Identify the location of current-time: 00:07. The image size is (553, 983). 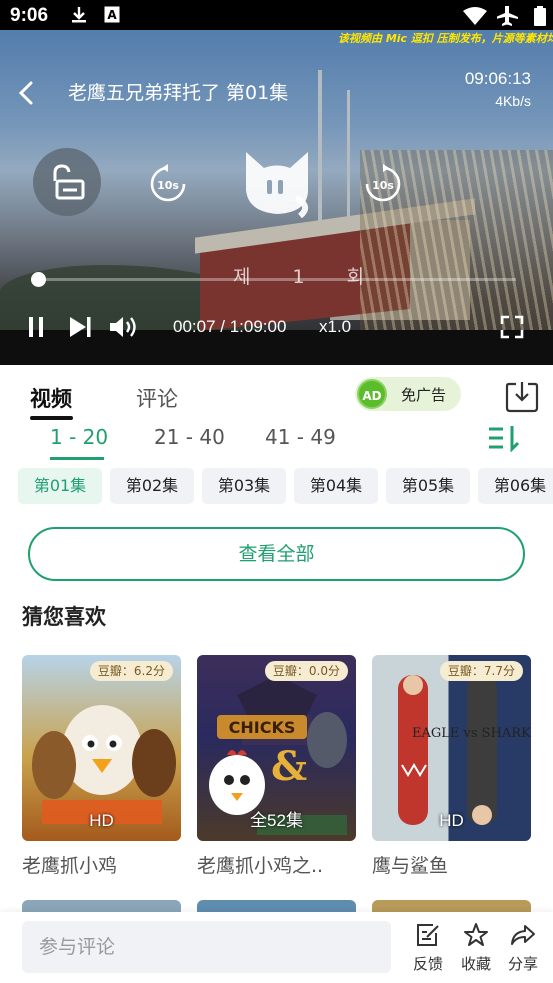
(194, 326).